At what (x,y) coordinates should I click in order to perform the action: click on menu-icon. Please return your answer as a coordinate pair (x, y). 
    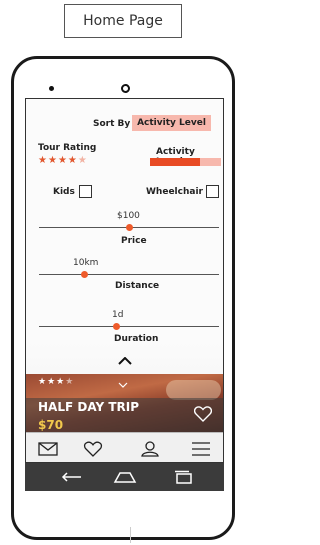
    Looking at the image, I should click on (201, 449).